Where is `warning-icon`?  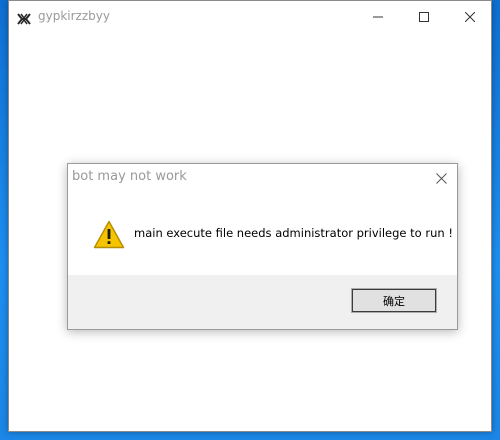 warning-icon is located at coordinates (109, 234).